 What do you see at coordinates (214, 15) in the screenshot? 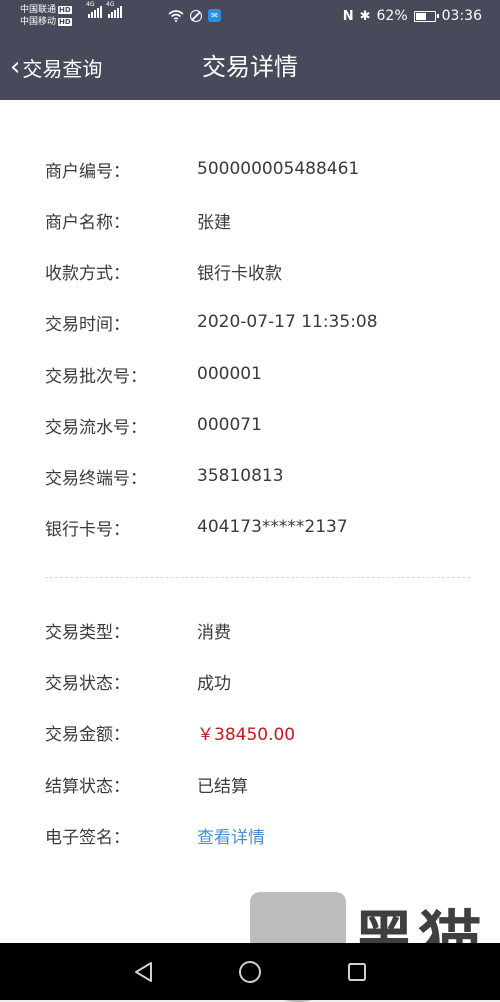
I see `app-notification-icon: ✉` at bounding box center [214, 15].